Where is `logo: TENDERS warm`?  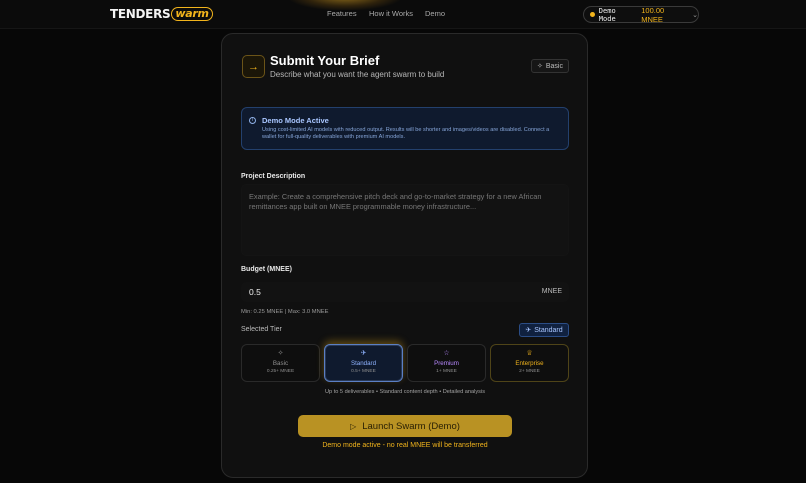 logo: TENDERS warm is located at coordinates (161, 14).